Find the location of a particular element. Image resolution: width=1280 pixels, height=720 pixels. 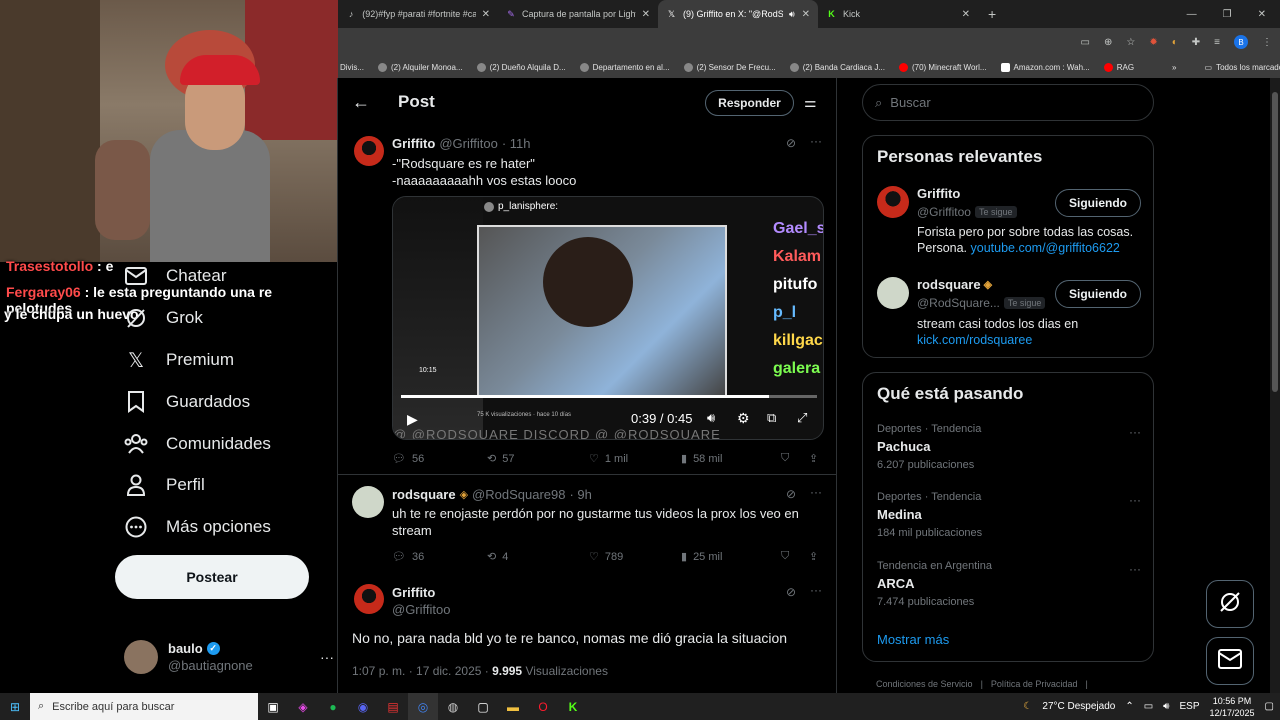

bio-link: youtube.com/@griffito6622 is located at coordinates (1045, 248).